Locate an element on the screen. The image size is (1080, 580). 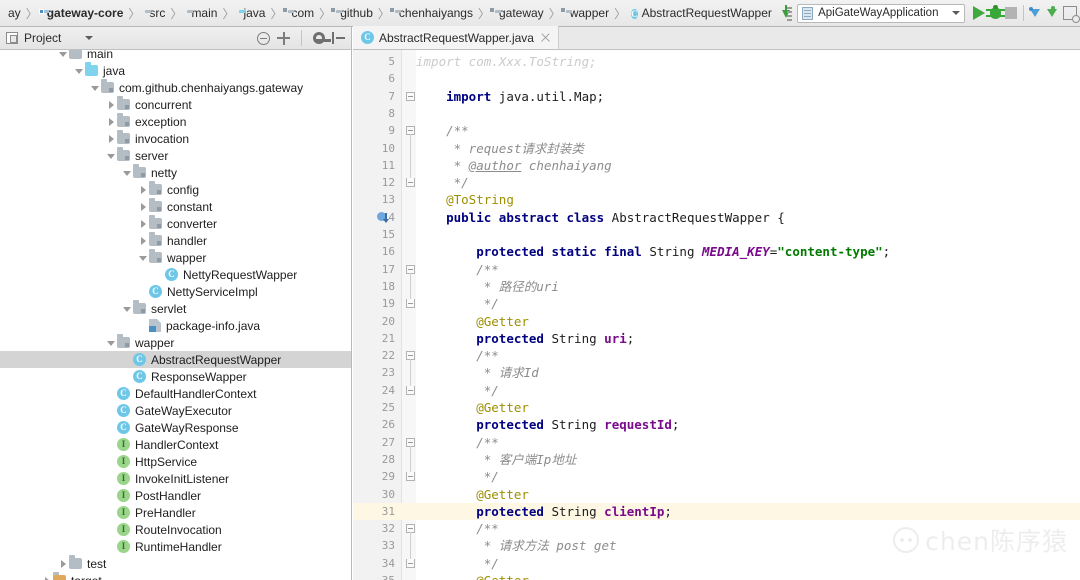
tree-item: test is located at coordinates (175, 563).